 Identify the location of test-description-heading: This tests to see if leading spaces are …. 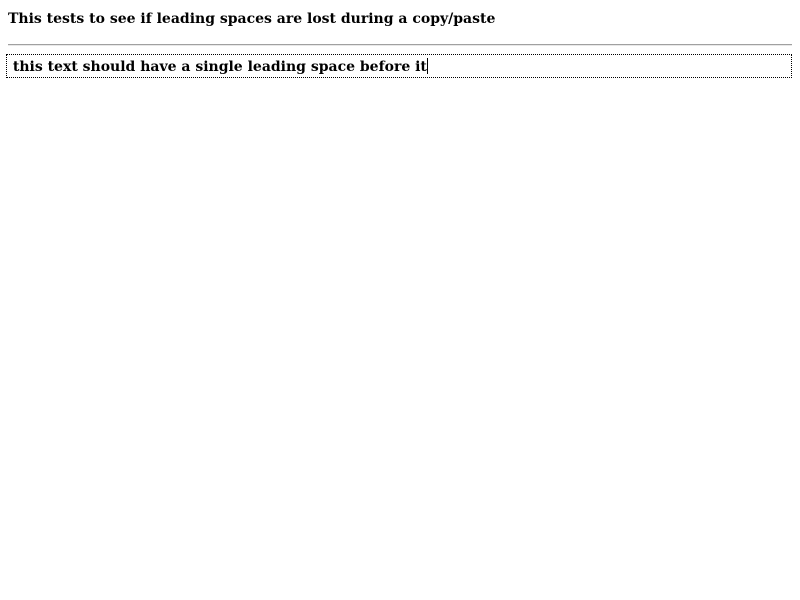
(252, 19).